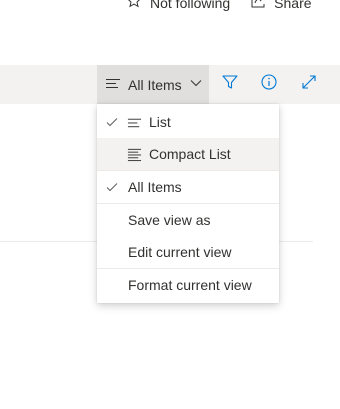  What do you see at coordinates (134, 154) in the screenshot?
I see `compact-list-icon` at bounding box center [134, 154].